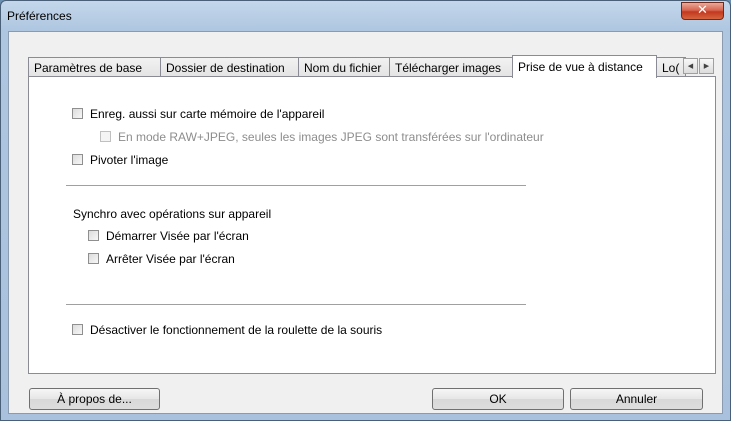 This screenshot has height=421, width=731. Describe the element at coordinates (584, 66) in the screenshot. I see `tab-prise-de-vue-a-distance: Prise de vue à distance` at that location.